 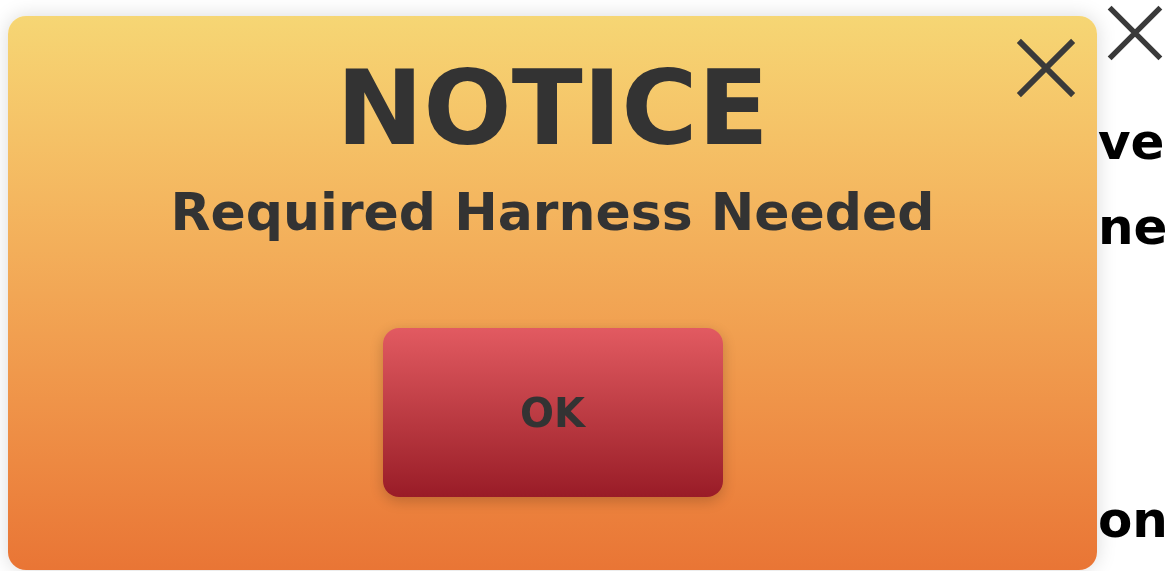 I want to click on background-text: ve, so click(x=1132, y=142).